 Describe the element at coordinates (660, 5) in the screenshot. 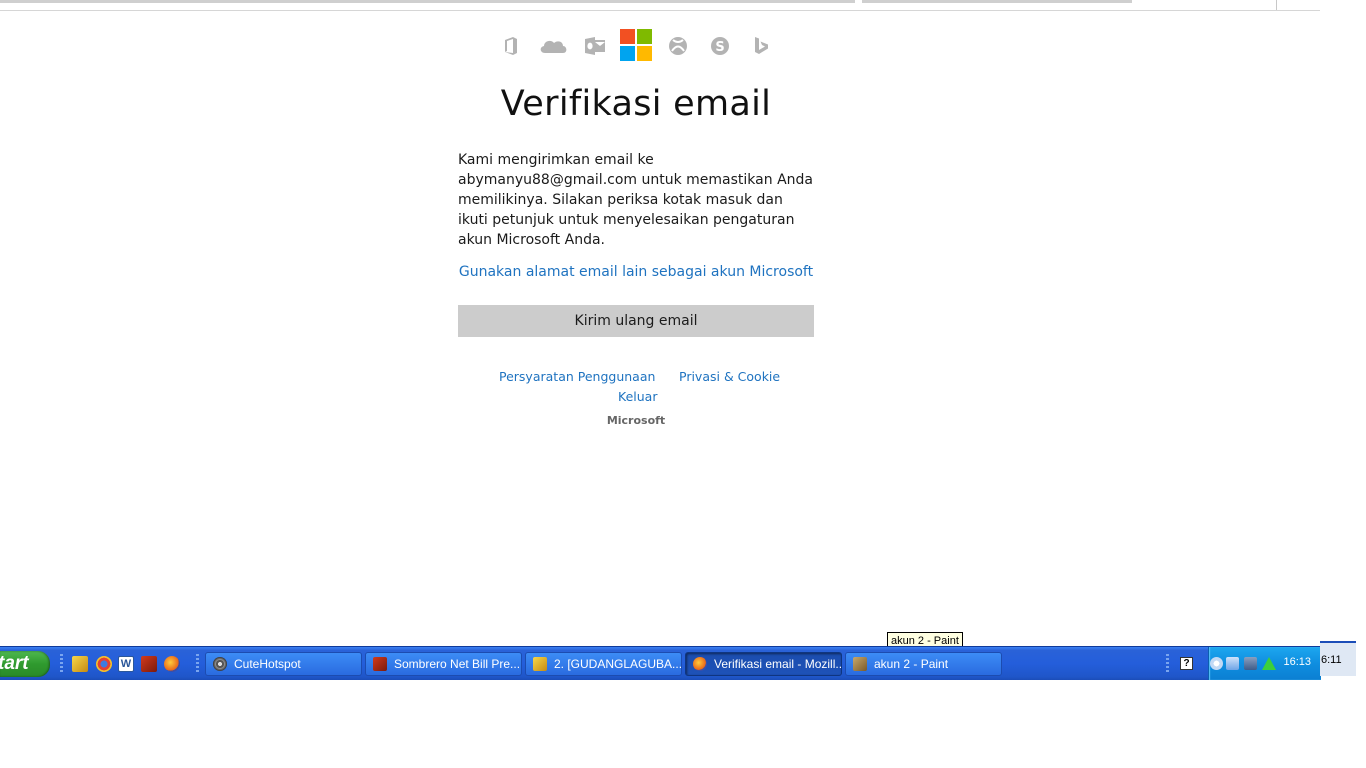

I see `browser-top-edge` at that location.